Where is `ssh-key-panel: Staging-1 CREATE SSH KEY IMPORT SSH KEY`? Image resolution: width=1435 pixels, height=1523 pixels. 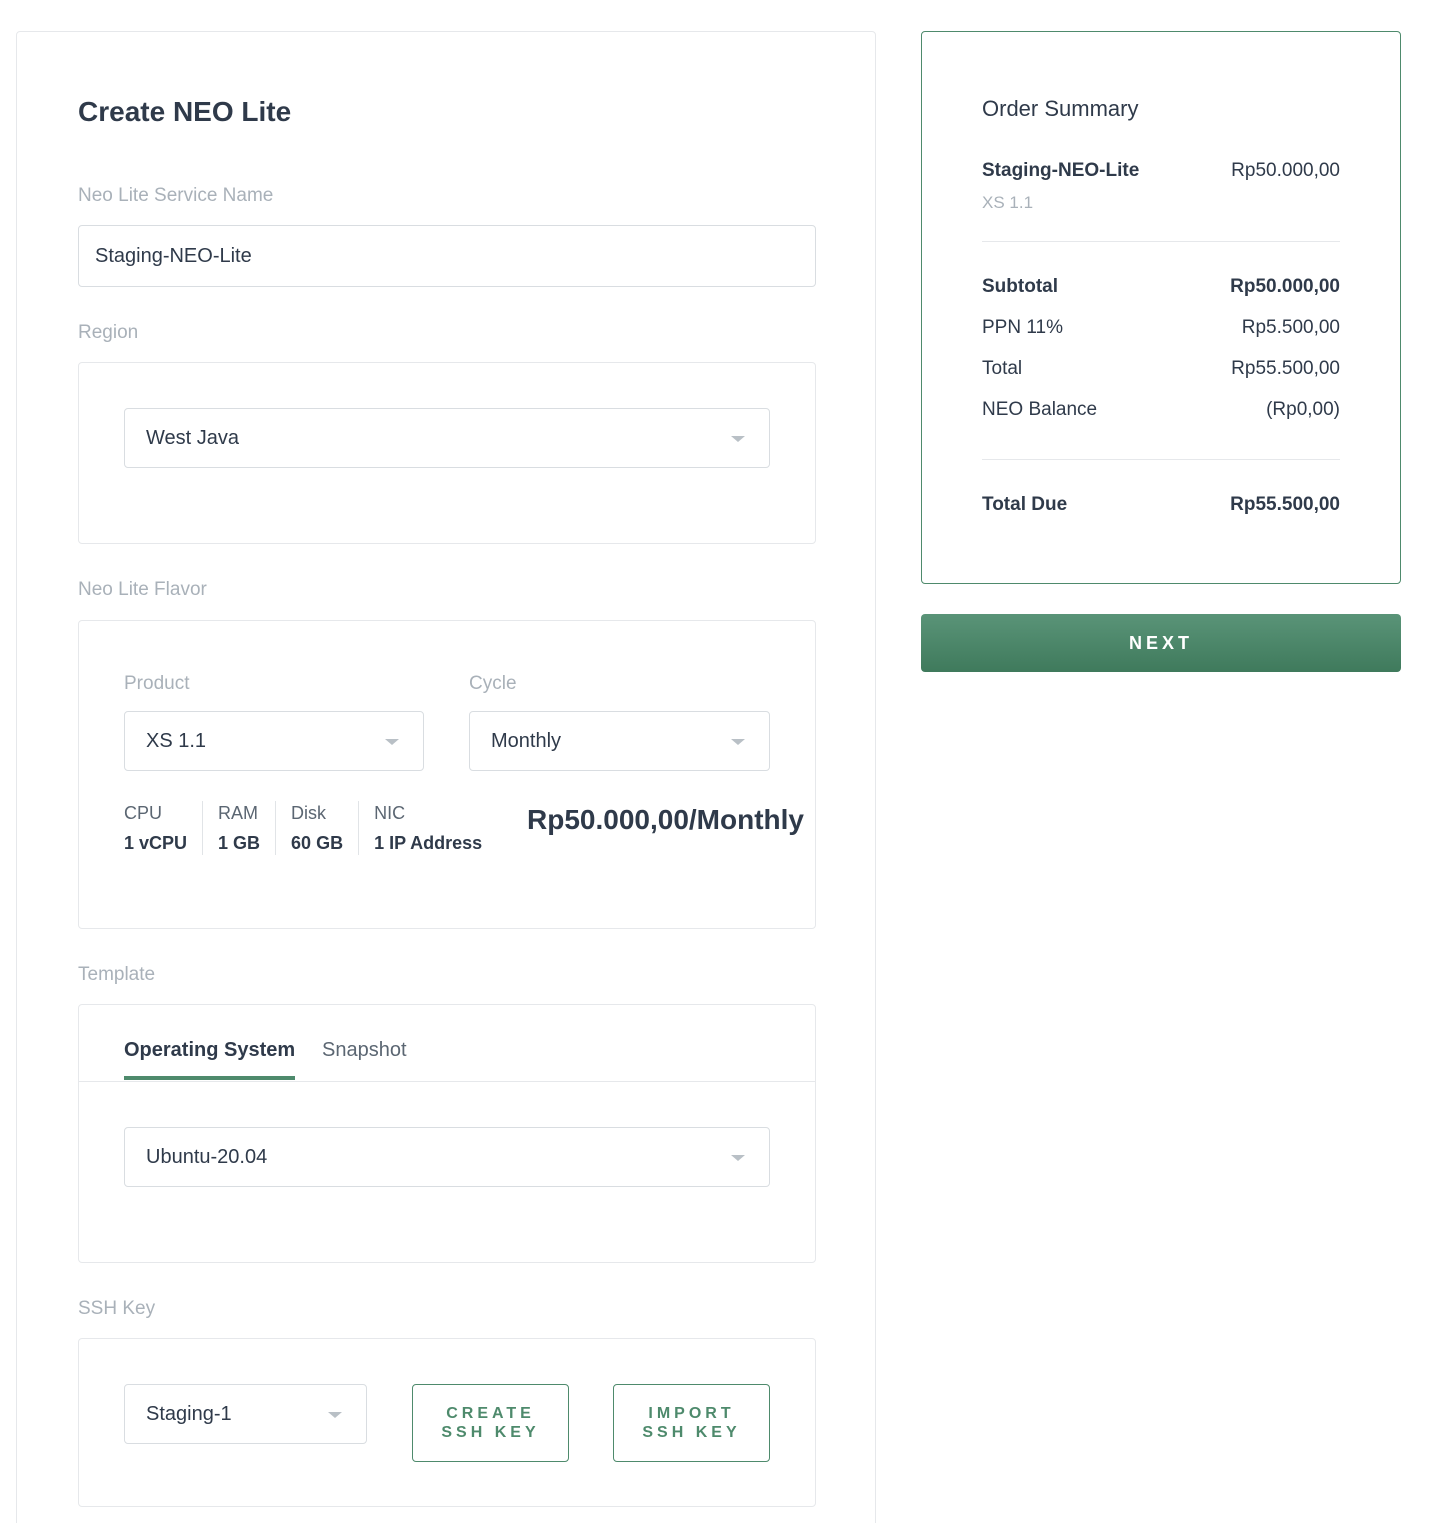
ssh-key-panel: Staging-1 CREATE SSH KEY IMPORT SSH KEY is located at coordinates (447, 1422).